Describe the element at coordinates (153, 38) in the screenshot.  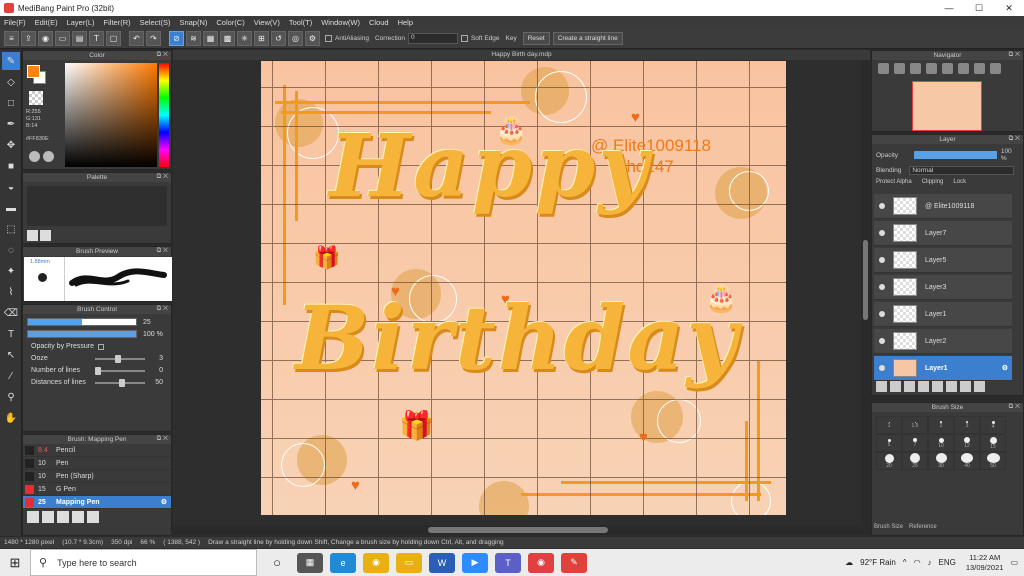
I see `redo-icon: ↷` at that location.